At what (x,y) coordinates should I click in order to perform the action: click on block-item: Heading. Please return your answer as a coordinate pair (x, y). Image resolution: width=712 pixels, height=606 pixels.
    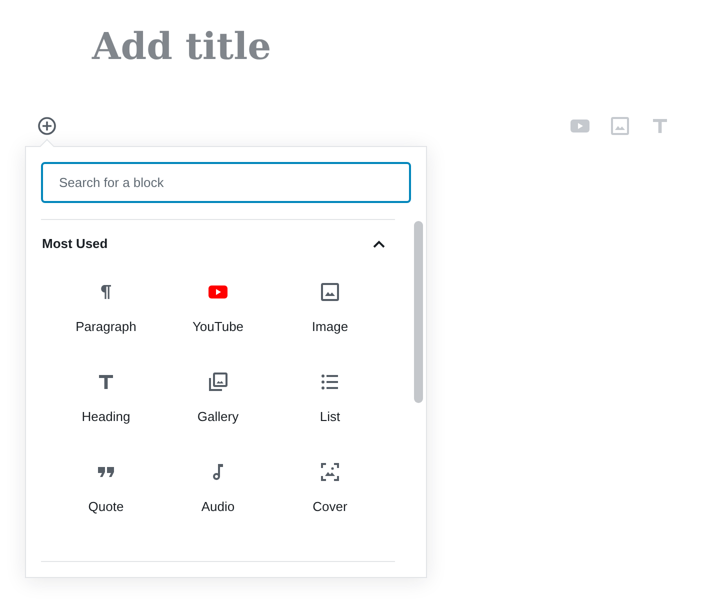
    Looking at the image, I should click on (106, 407).